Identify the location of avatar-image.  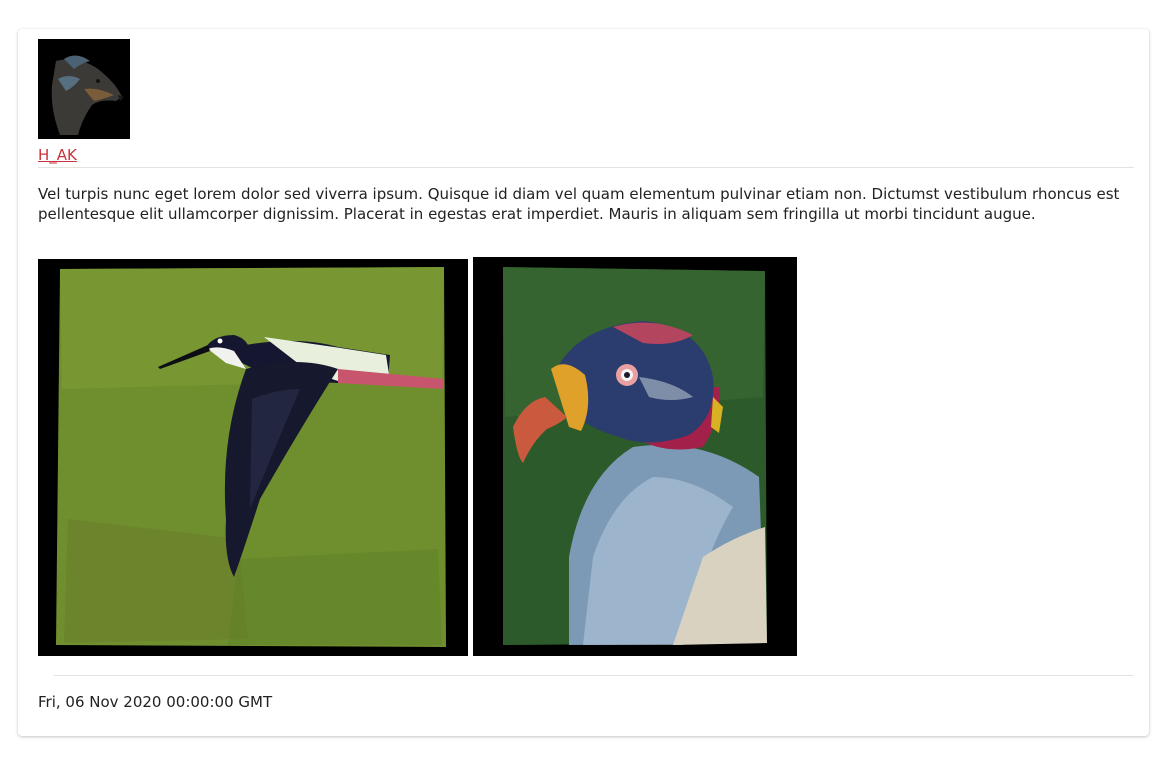
(84, 89).